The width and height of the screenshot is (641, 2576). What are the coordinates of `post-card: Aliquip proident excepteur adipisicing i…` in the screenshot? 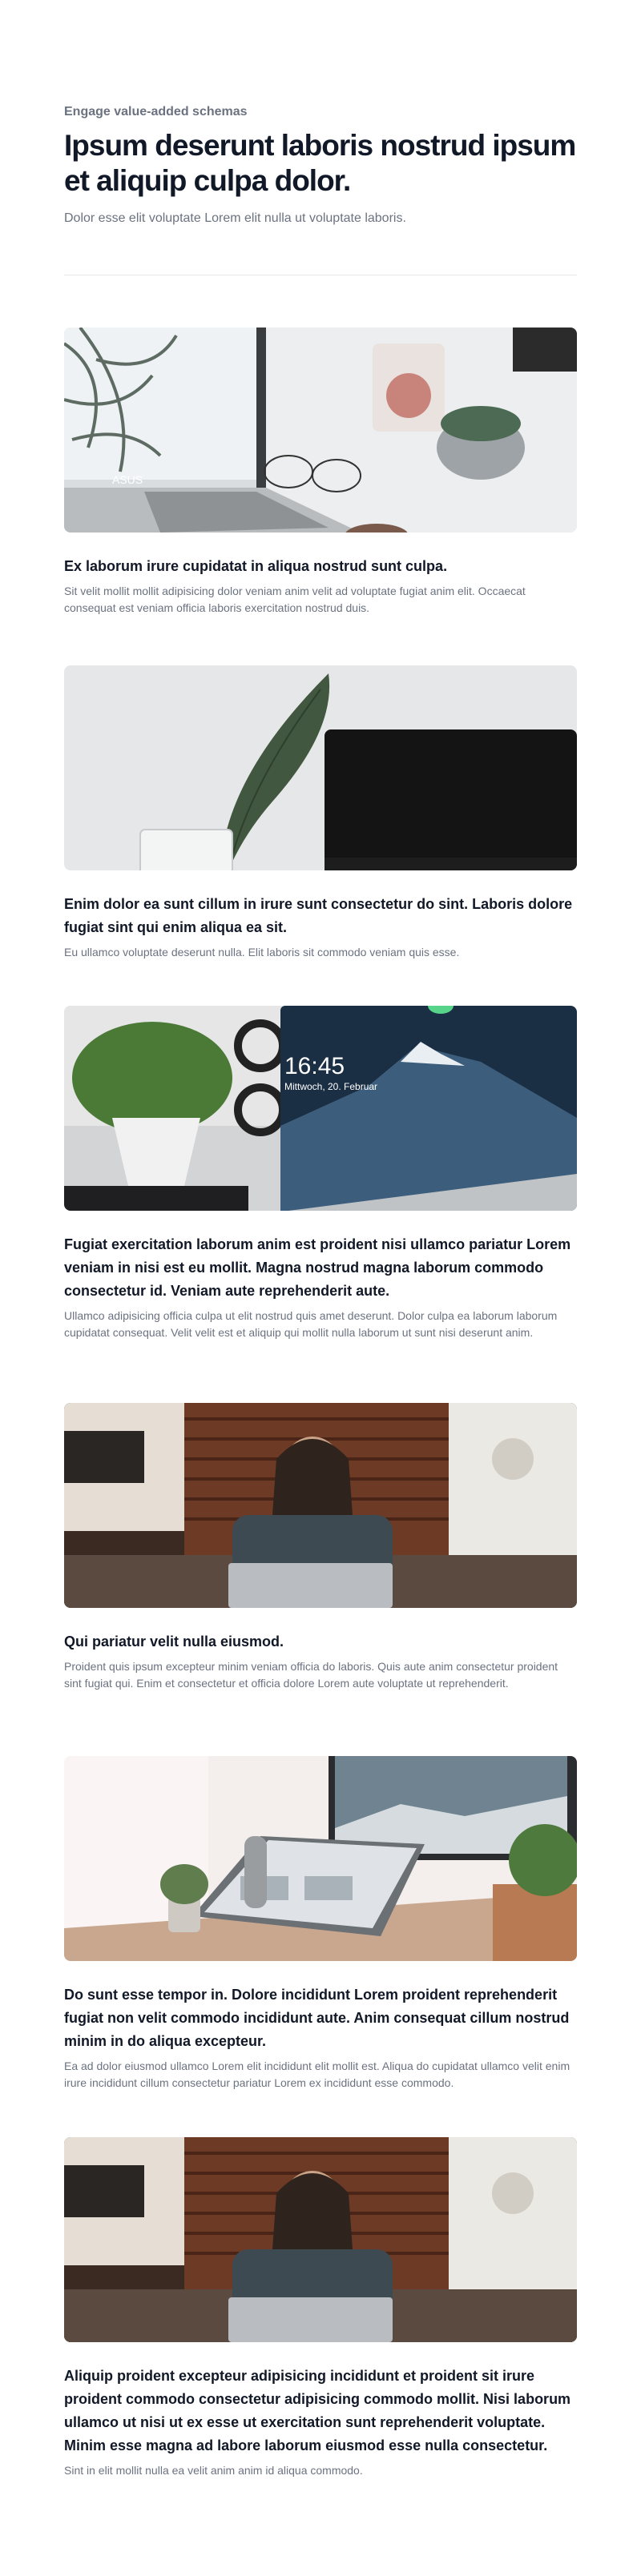 It's located at (320, 2308).